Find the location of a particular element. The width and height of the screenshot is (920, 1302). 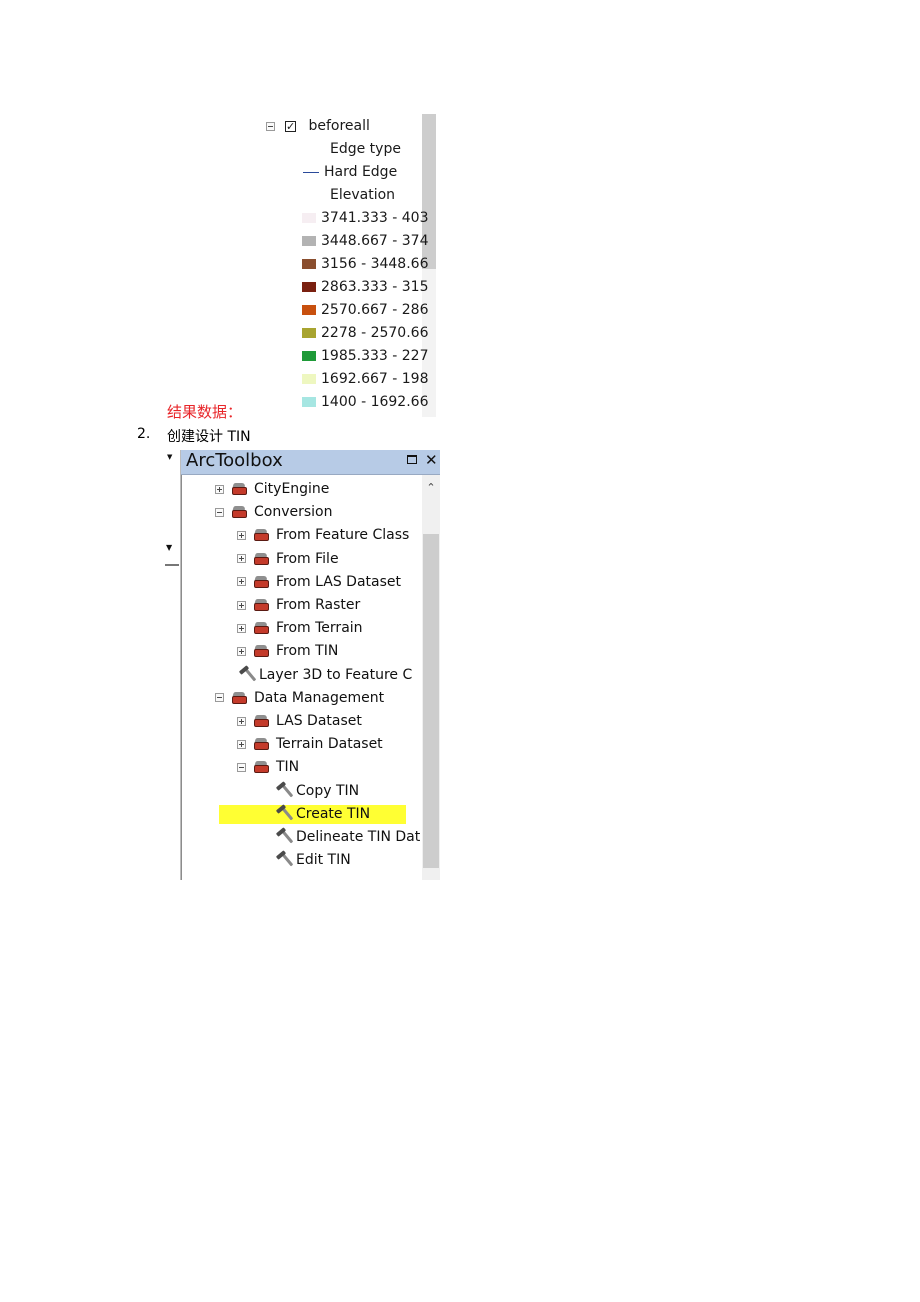

tree-item-label: Data Management is located at coordinates (319, 697).